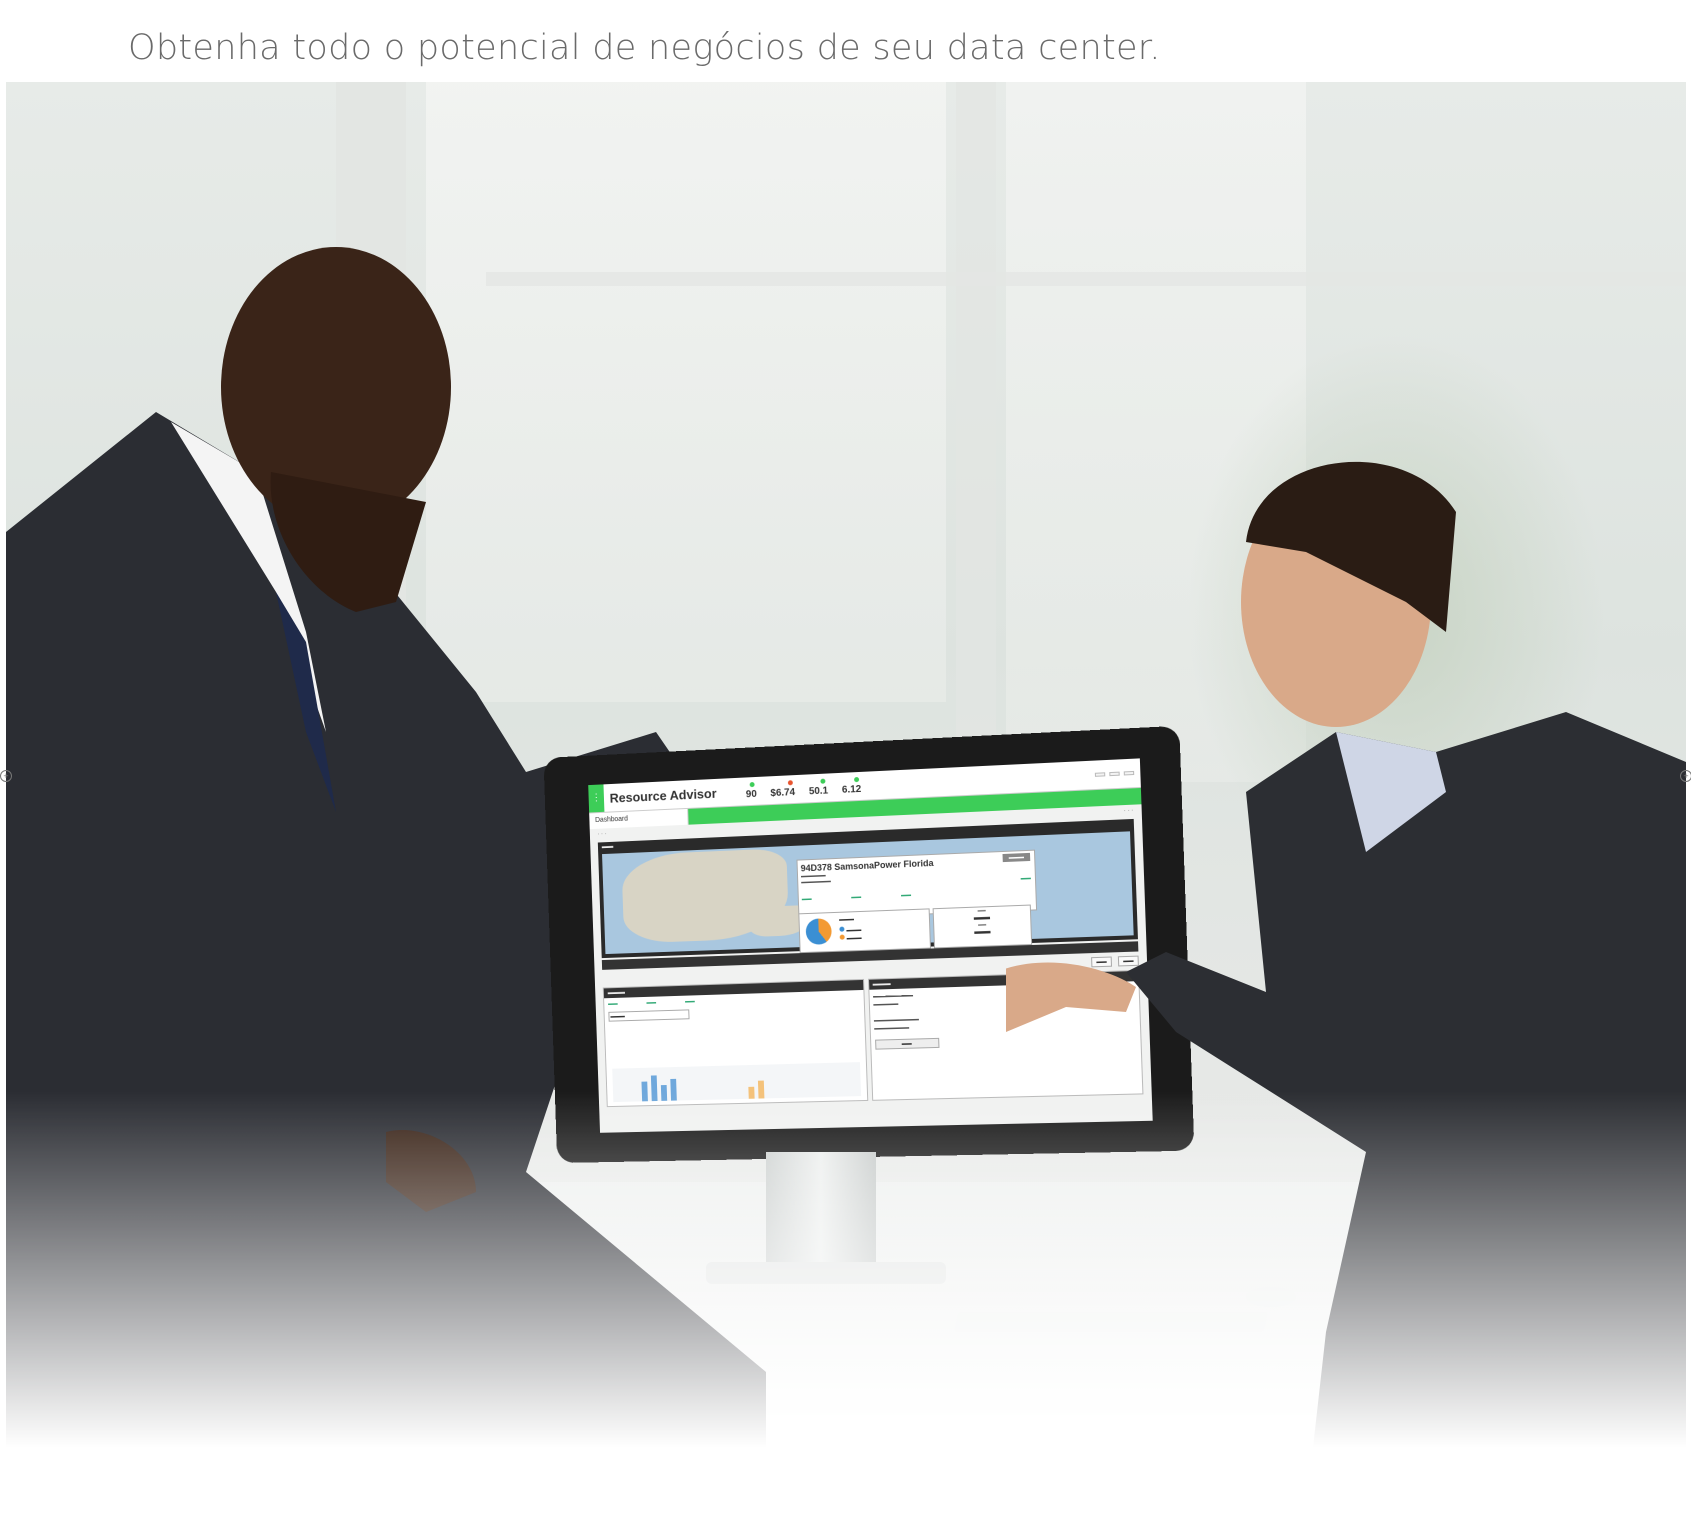 The image size is (1691, 1513). What do you see at coordinates (649, 1015) in the screenshot?
I see `usage-select: ▬▬▬` at bounding box center [649, 1015].